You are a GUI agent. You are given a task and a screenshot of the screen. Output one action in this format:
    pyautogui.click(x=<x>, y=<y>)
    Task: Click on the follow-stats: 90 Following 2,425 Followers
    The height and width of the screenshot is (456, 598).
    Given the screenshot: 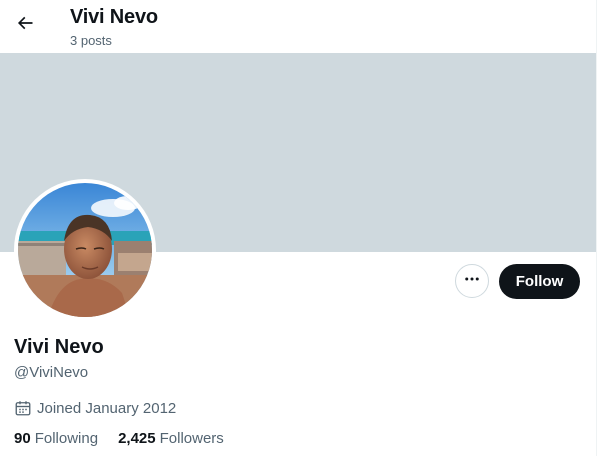 What is the action you would take?
    pyautogui.click(x=129, y=438)
    